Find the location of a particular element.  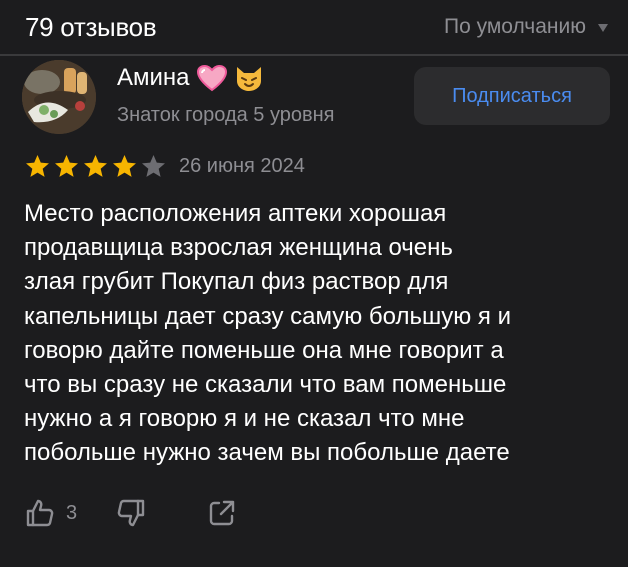

thumbs-up-icon is located at coordinates (40, 513).